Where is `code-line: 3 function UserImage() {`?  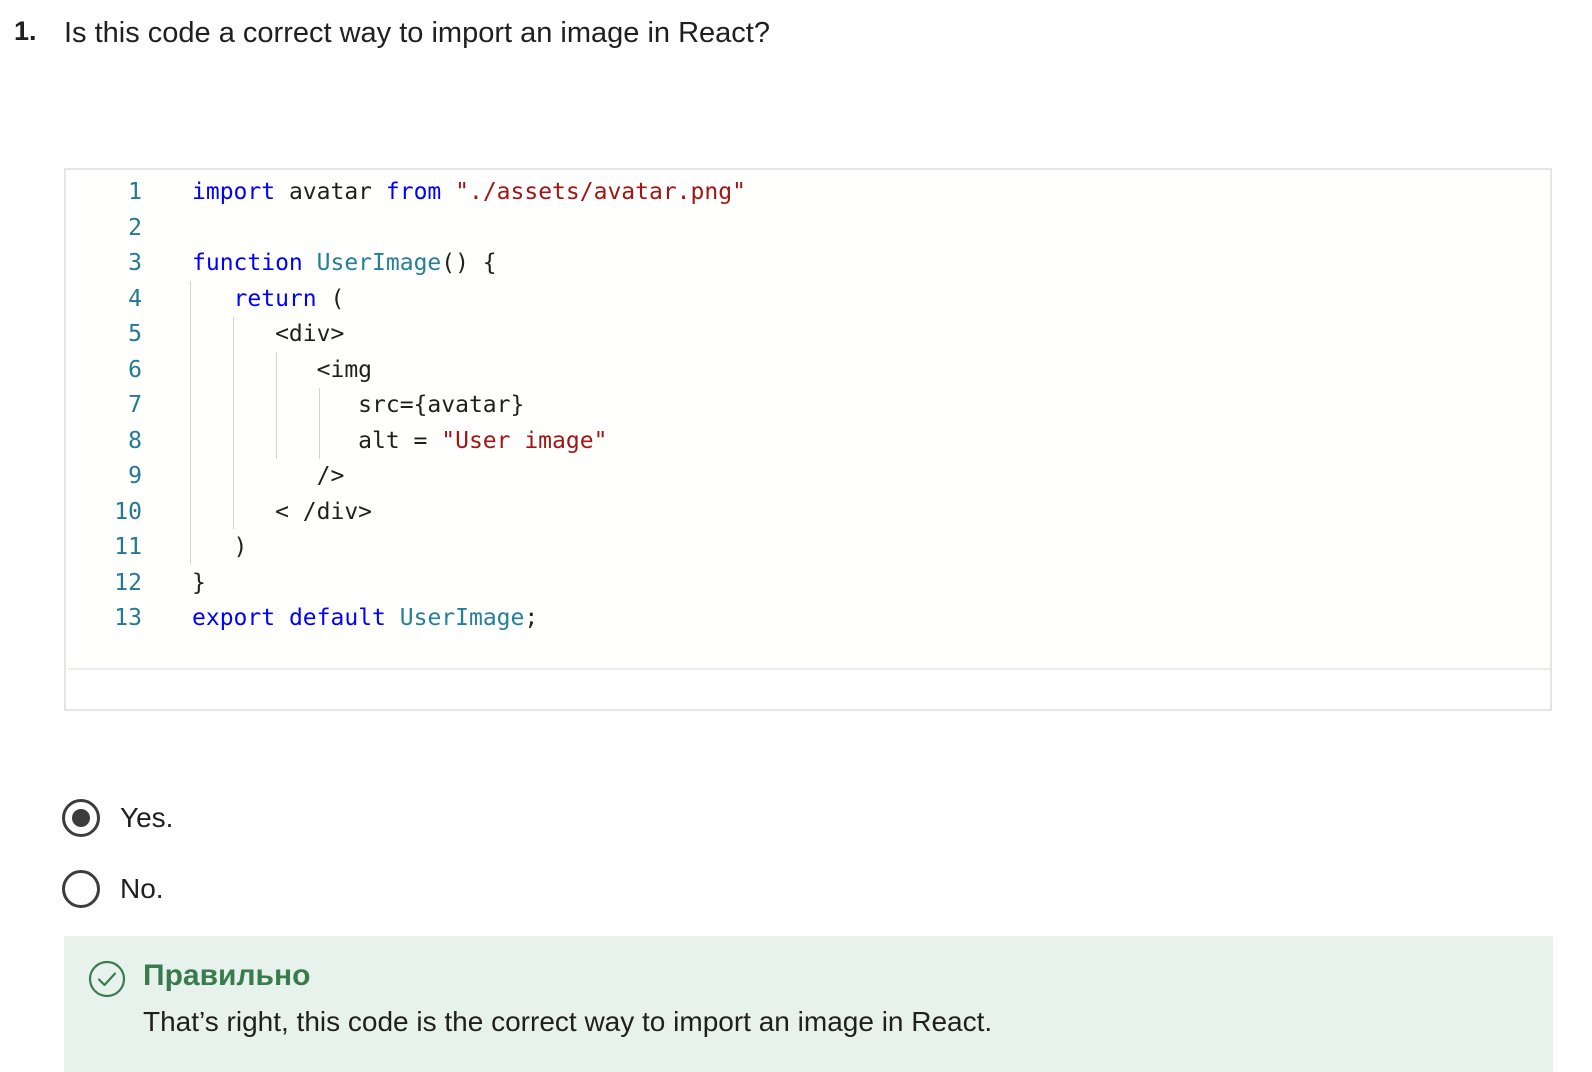
code-line: 3 function UserImage() { is located at coordinates (793, 263).